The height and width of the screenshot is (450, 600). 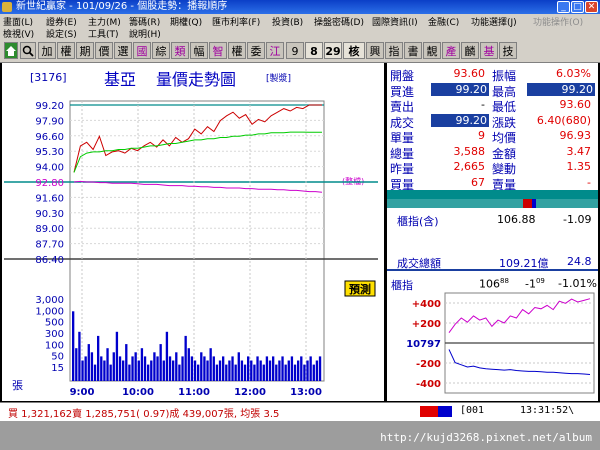 What do you see at coordinates (472, 410) in the screenshot?
I see `code-field: [001` at bounding box center [472, 410].